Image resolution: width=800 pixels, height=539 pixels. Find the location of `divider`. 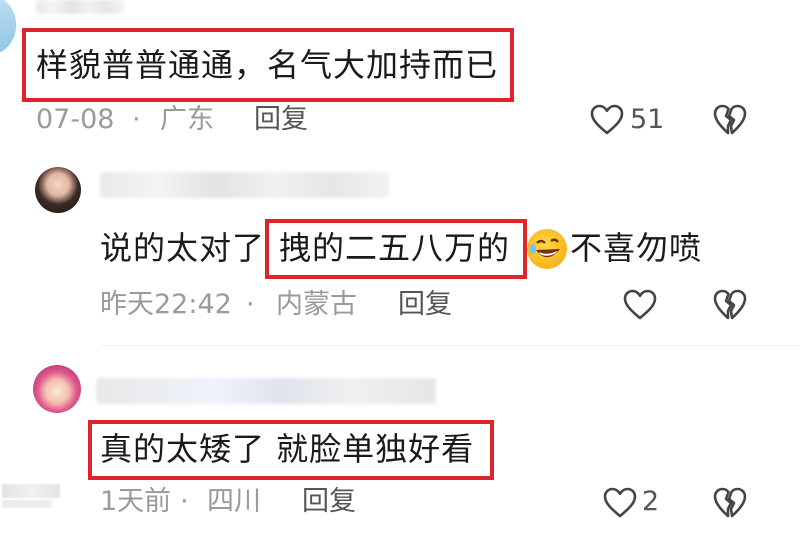

divider is located at coordinates (450, 345).